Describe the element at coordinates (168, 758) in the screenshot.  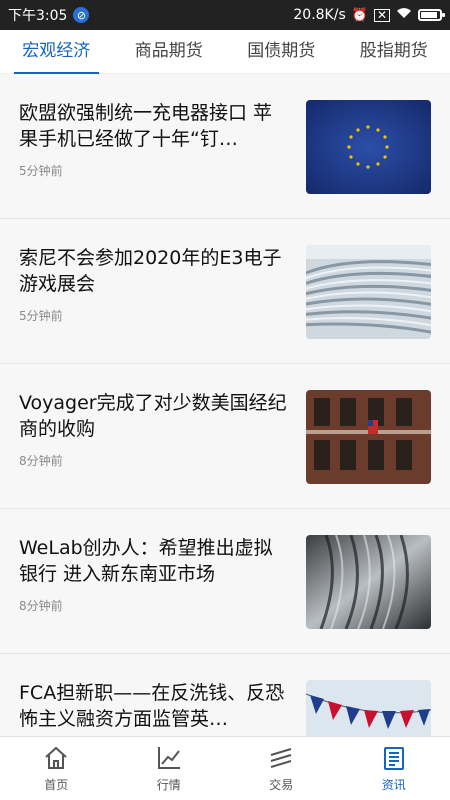
I see `chart-icon` at that location.